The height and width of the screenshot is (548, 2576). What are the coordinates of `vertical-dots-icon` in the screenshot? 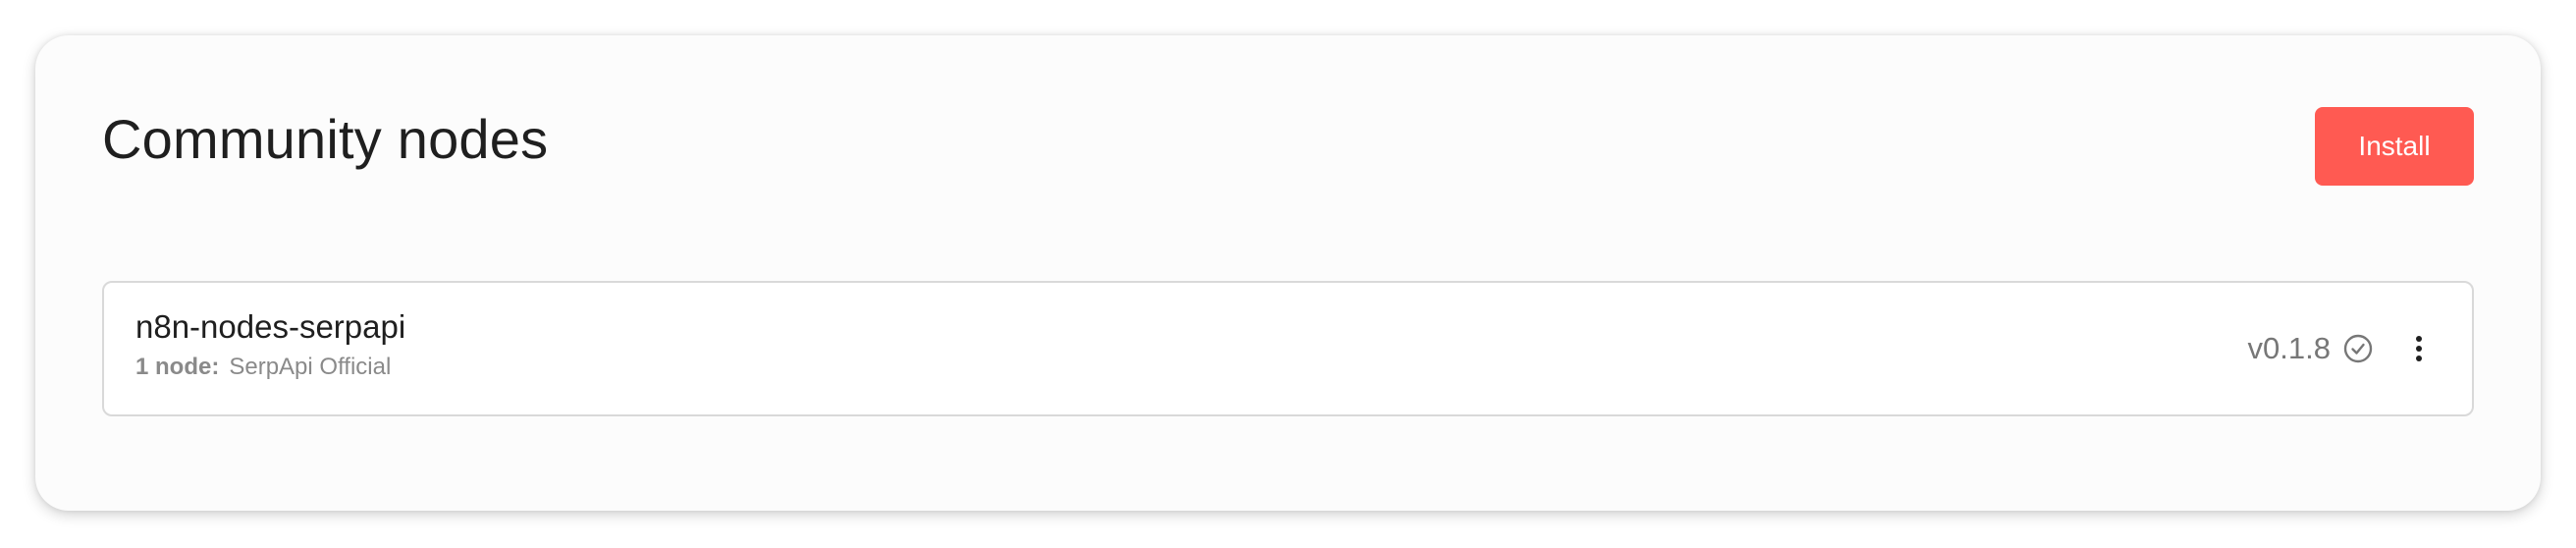 It's located at (2419, 348).